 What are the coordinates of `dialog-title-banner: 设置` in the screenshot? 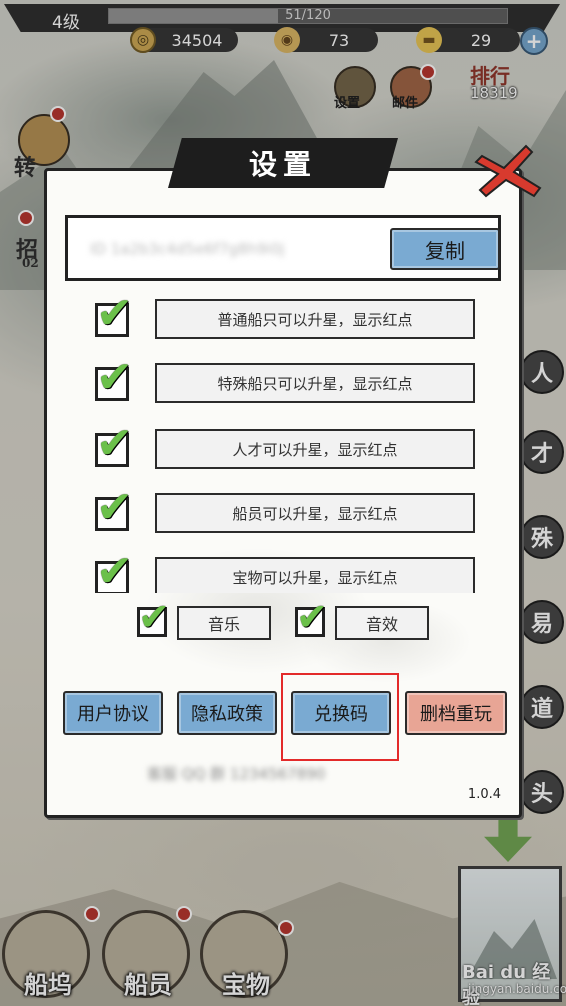 It's located at (283, 163).